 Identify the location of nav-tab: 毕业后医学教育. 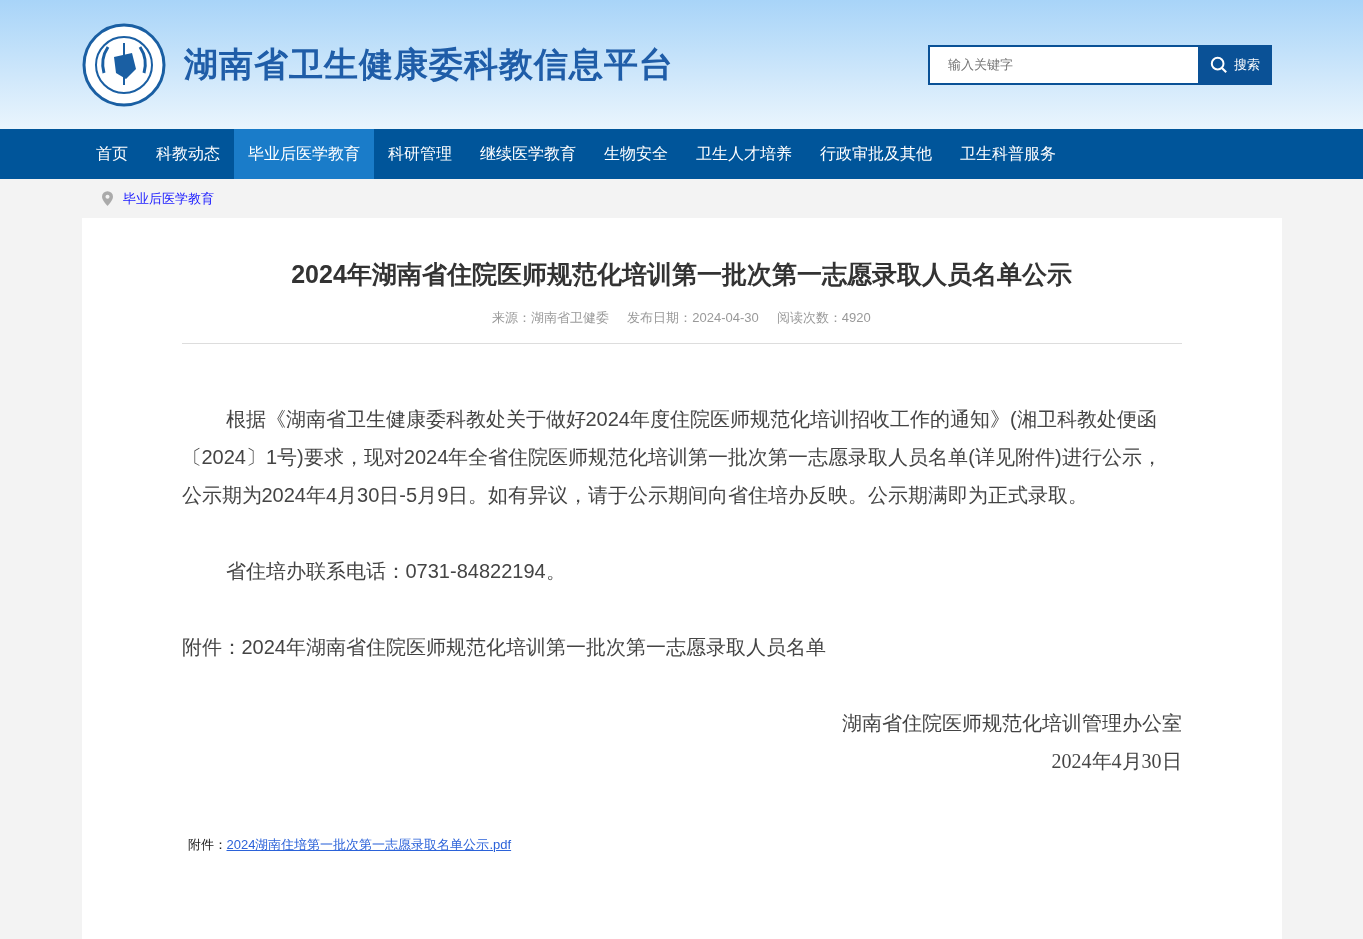
(303, 154).